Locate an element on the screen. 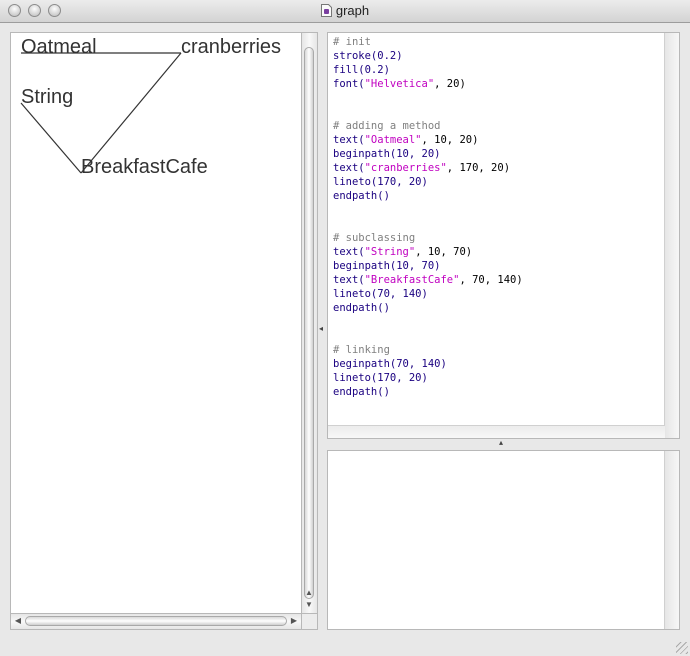 Image resolution: width=690 pixels, height=656 pixels. label-oatmeal: Oatmeal is located at coordinates (59, 47).